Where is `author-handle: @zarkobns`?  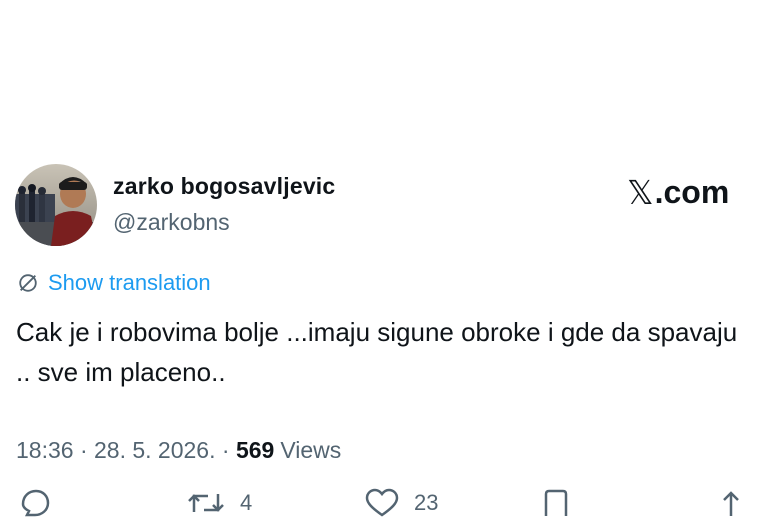 author-handle: @zarkobns is located at coordinates (171, 222).